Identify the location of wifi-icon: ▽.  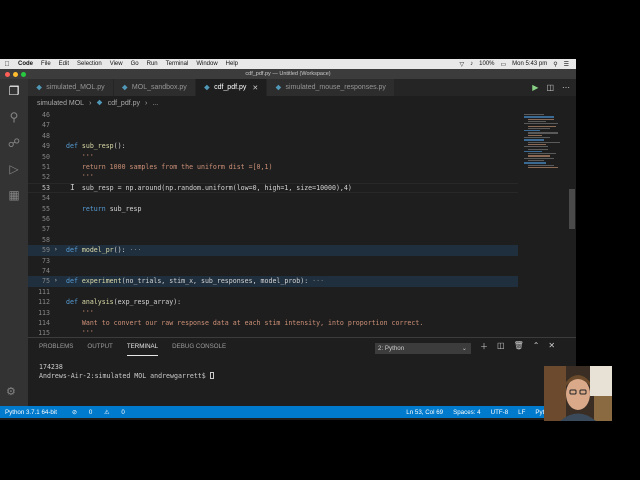
(462, 64).